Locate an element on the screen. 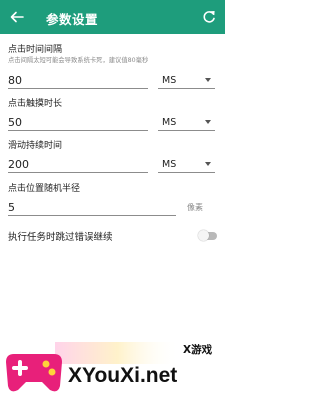  click-interval-unit-select: MS is located at coordinates (186, 80).